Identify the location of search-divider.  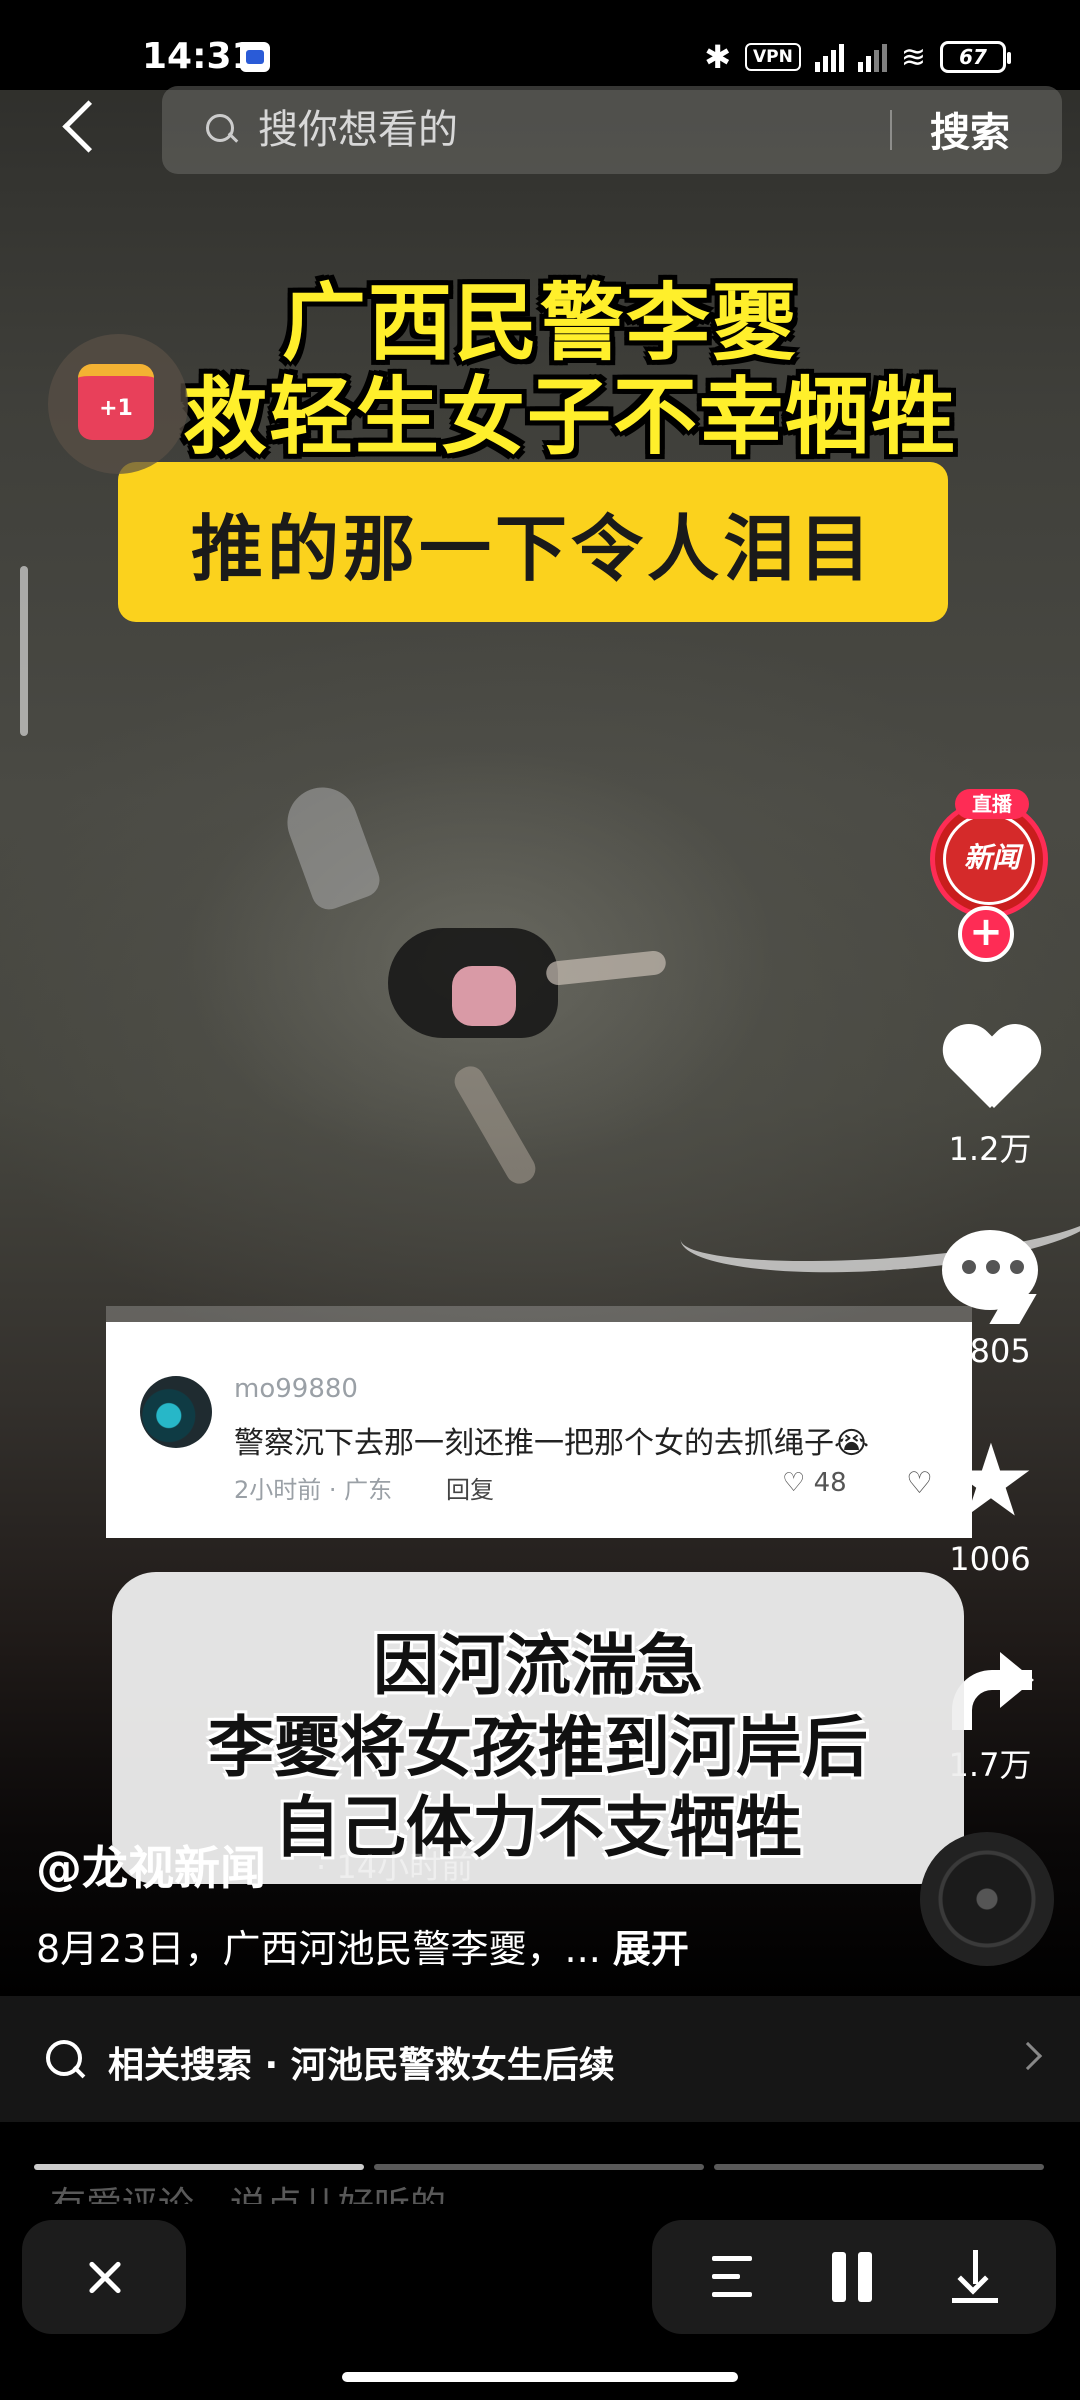
(891, 130).